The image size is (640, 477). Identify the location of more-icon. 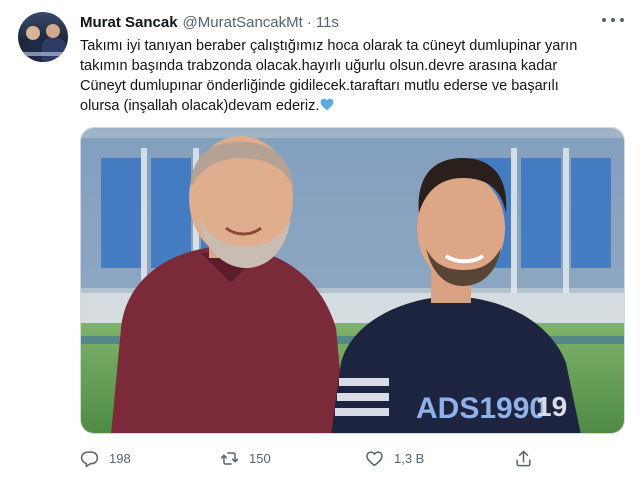
(613, 20).